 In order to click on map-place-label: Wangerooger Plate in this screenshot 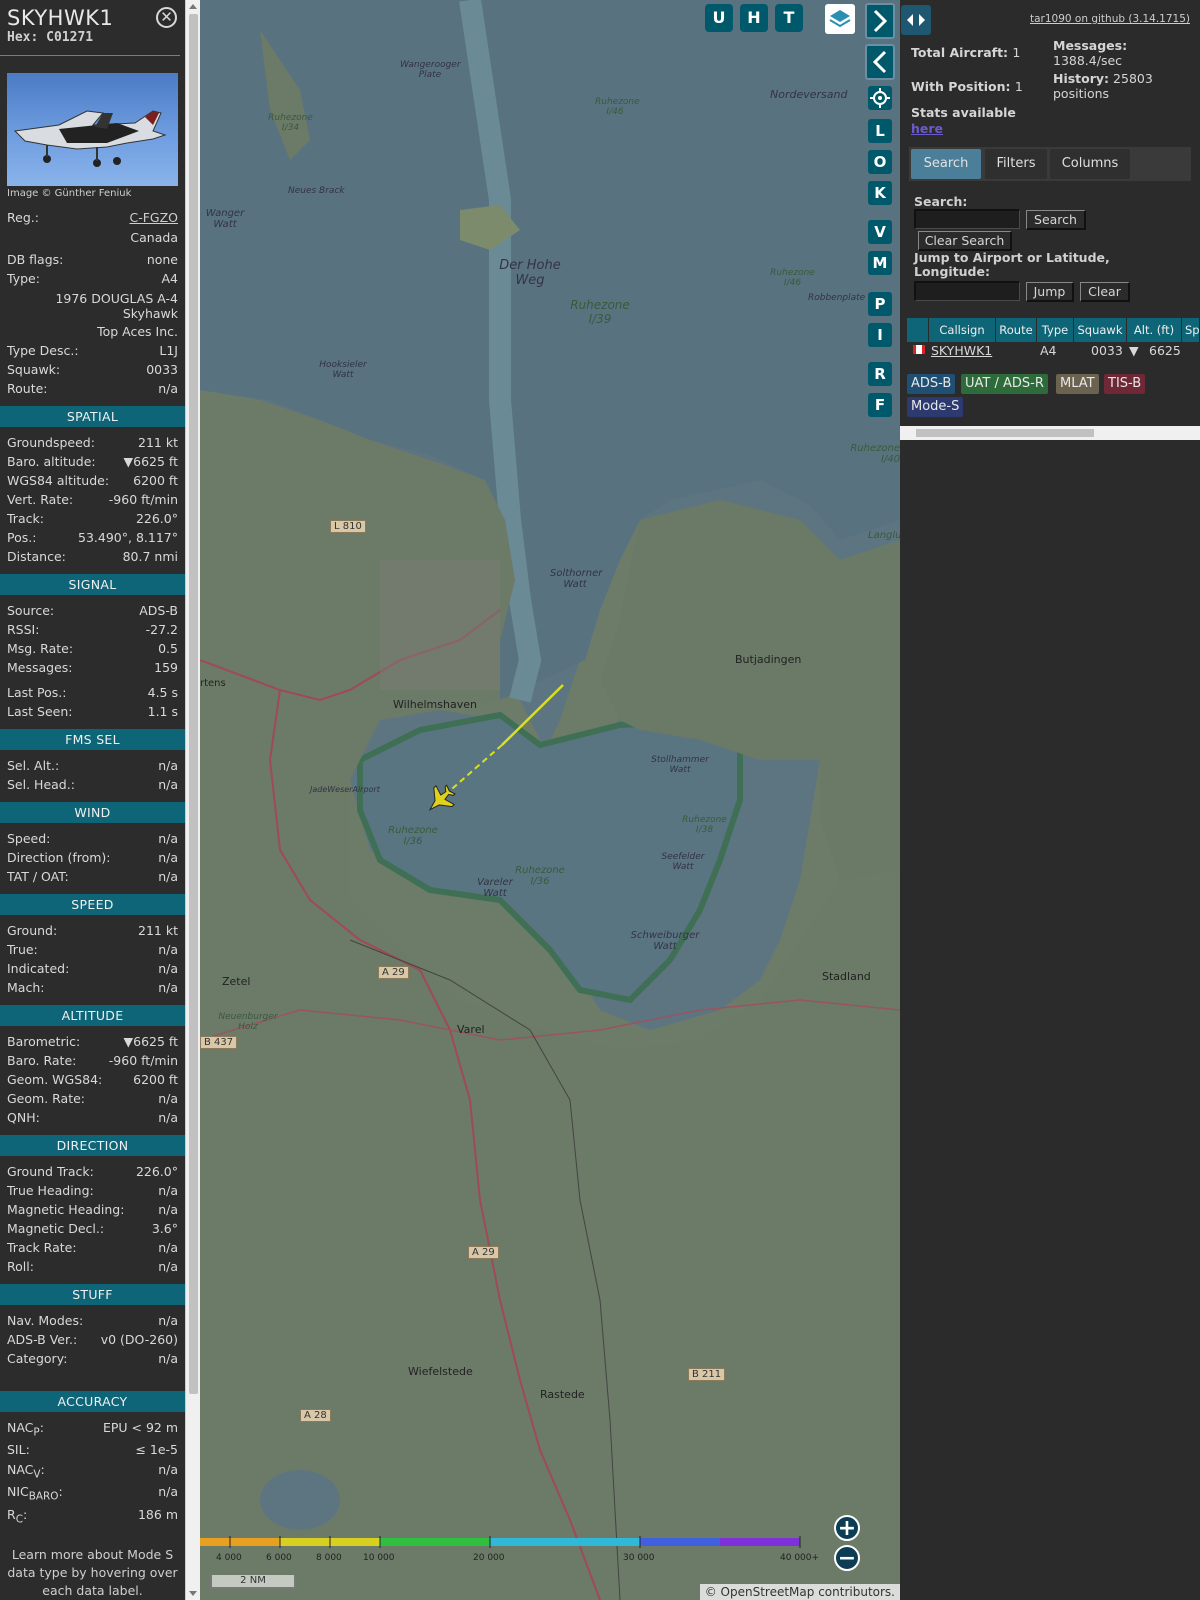, I will do `click(430, 70)`.